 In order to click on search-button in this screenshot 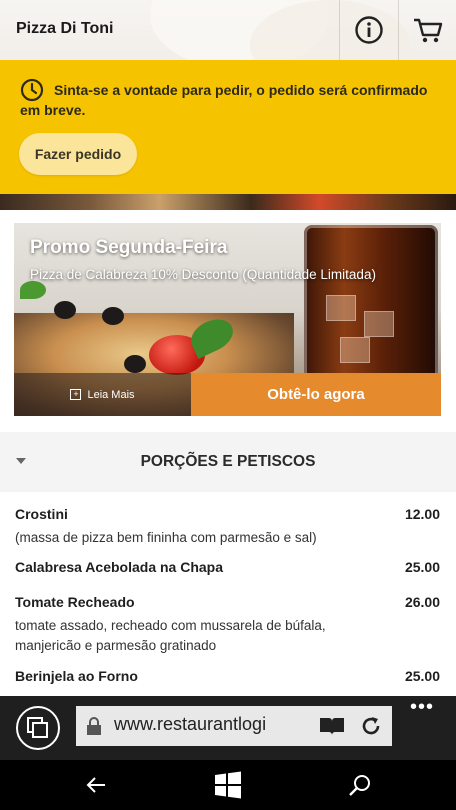, I will do `click(360, 785)`.